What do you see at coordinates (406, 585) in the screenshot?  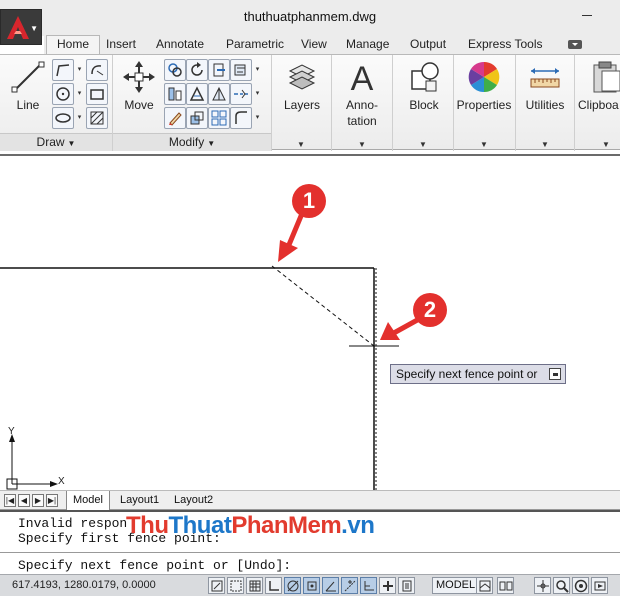 I see `lineweight-toggle` at bounding box center [406, 585].